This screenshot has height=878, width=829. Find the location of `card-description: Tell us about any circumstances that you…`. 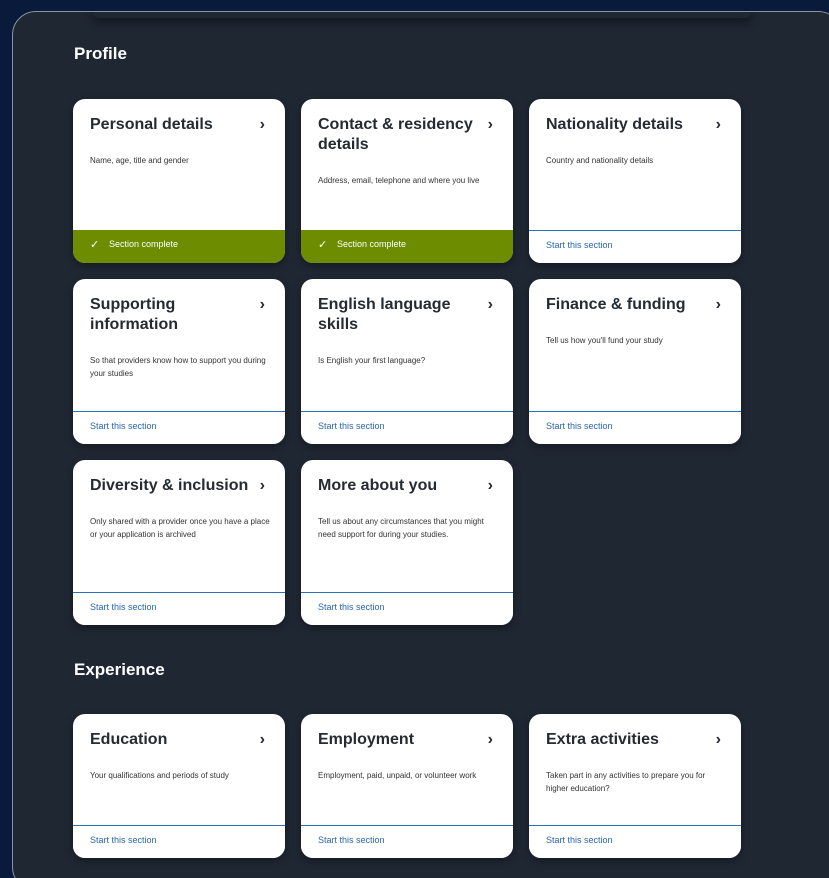

card-description: Tell us about any circumstances that you… is located at coordinates (401, 528).